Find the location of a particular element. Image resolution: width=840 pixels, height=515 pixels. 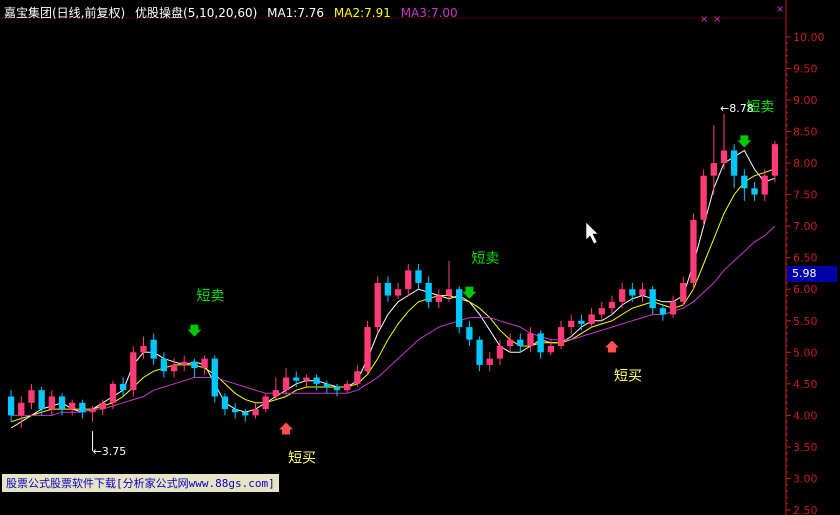

y-tick-label: 8.00 is located at coordinates (805, 163).